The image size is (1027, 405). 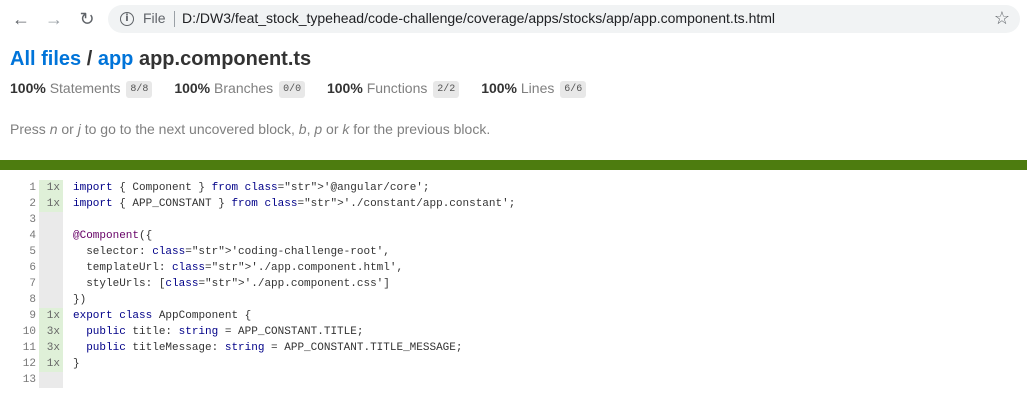 What do you see at coordinates (513, 59) in the screenshot?
I see `page-title: All files / app app.component.ts` at bounding box center [513, 59].